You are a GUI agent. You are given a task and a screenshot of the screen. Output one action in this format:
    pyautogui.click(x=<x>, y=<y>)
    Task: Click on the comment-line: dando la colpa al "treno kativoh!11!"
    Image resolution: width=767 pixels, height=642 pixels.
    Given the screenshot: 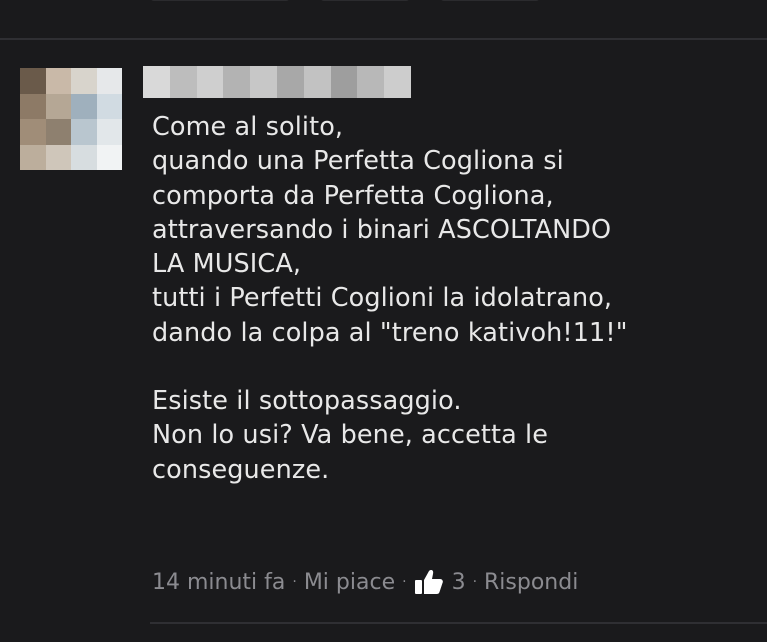 What is the action you would take?
    pyautogui.click(x=390, y=332)
    